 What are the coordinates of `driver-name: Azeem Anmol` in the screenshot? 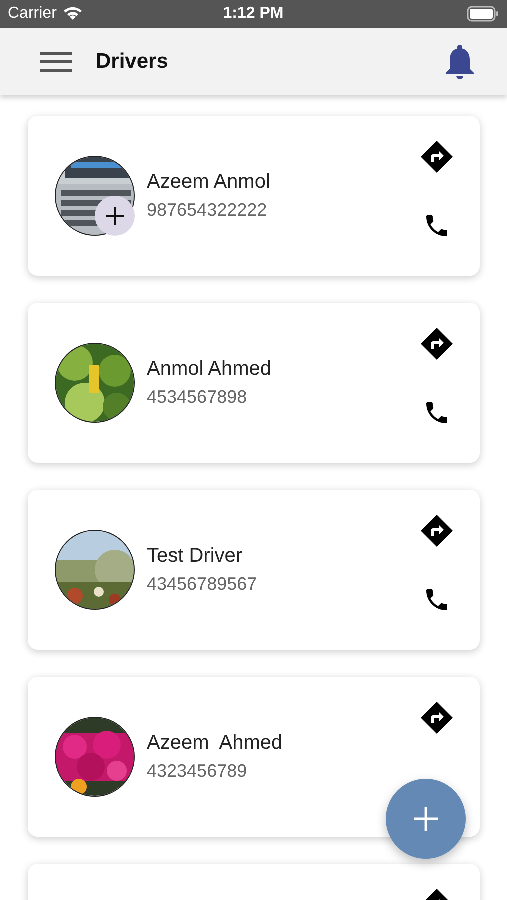 It's located at (208, 182).